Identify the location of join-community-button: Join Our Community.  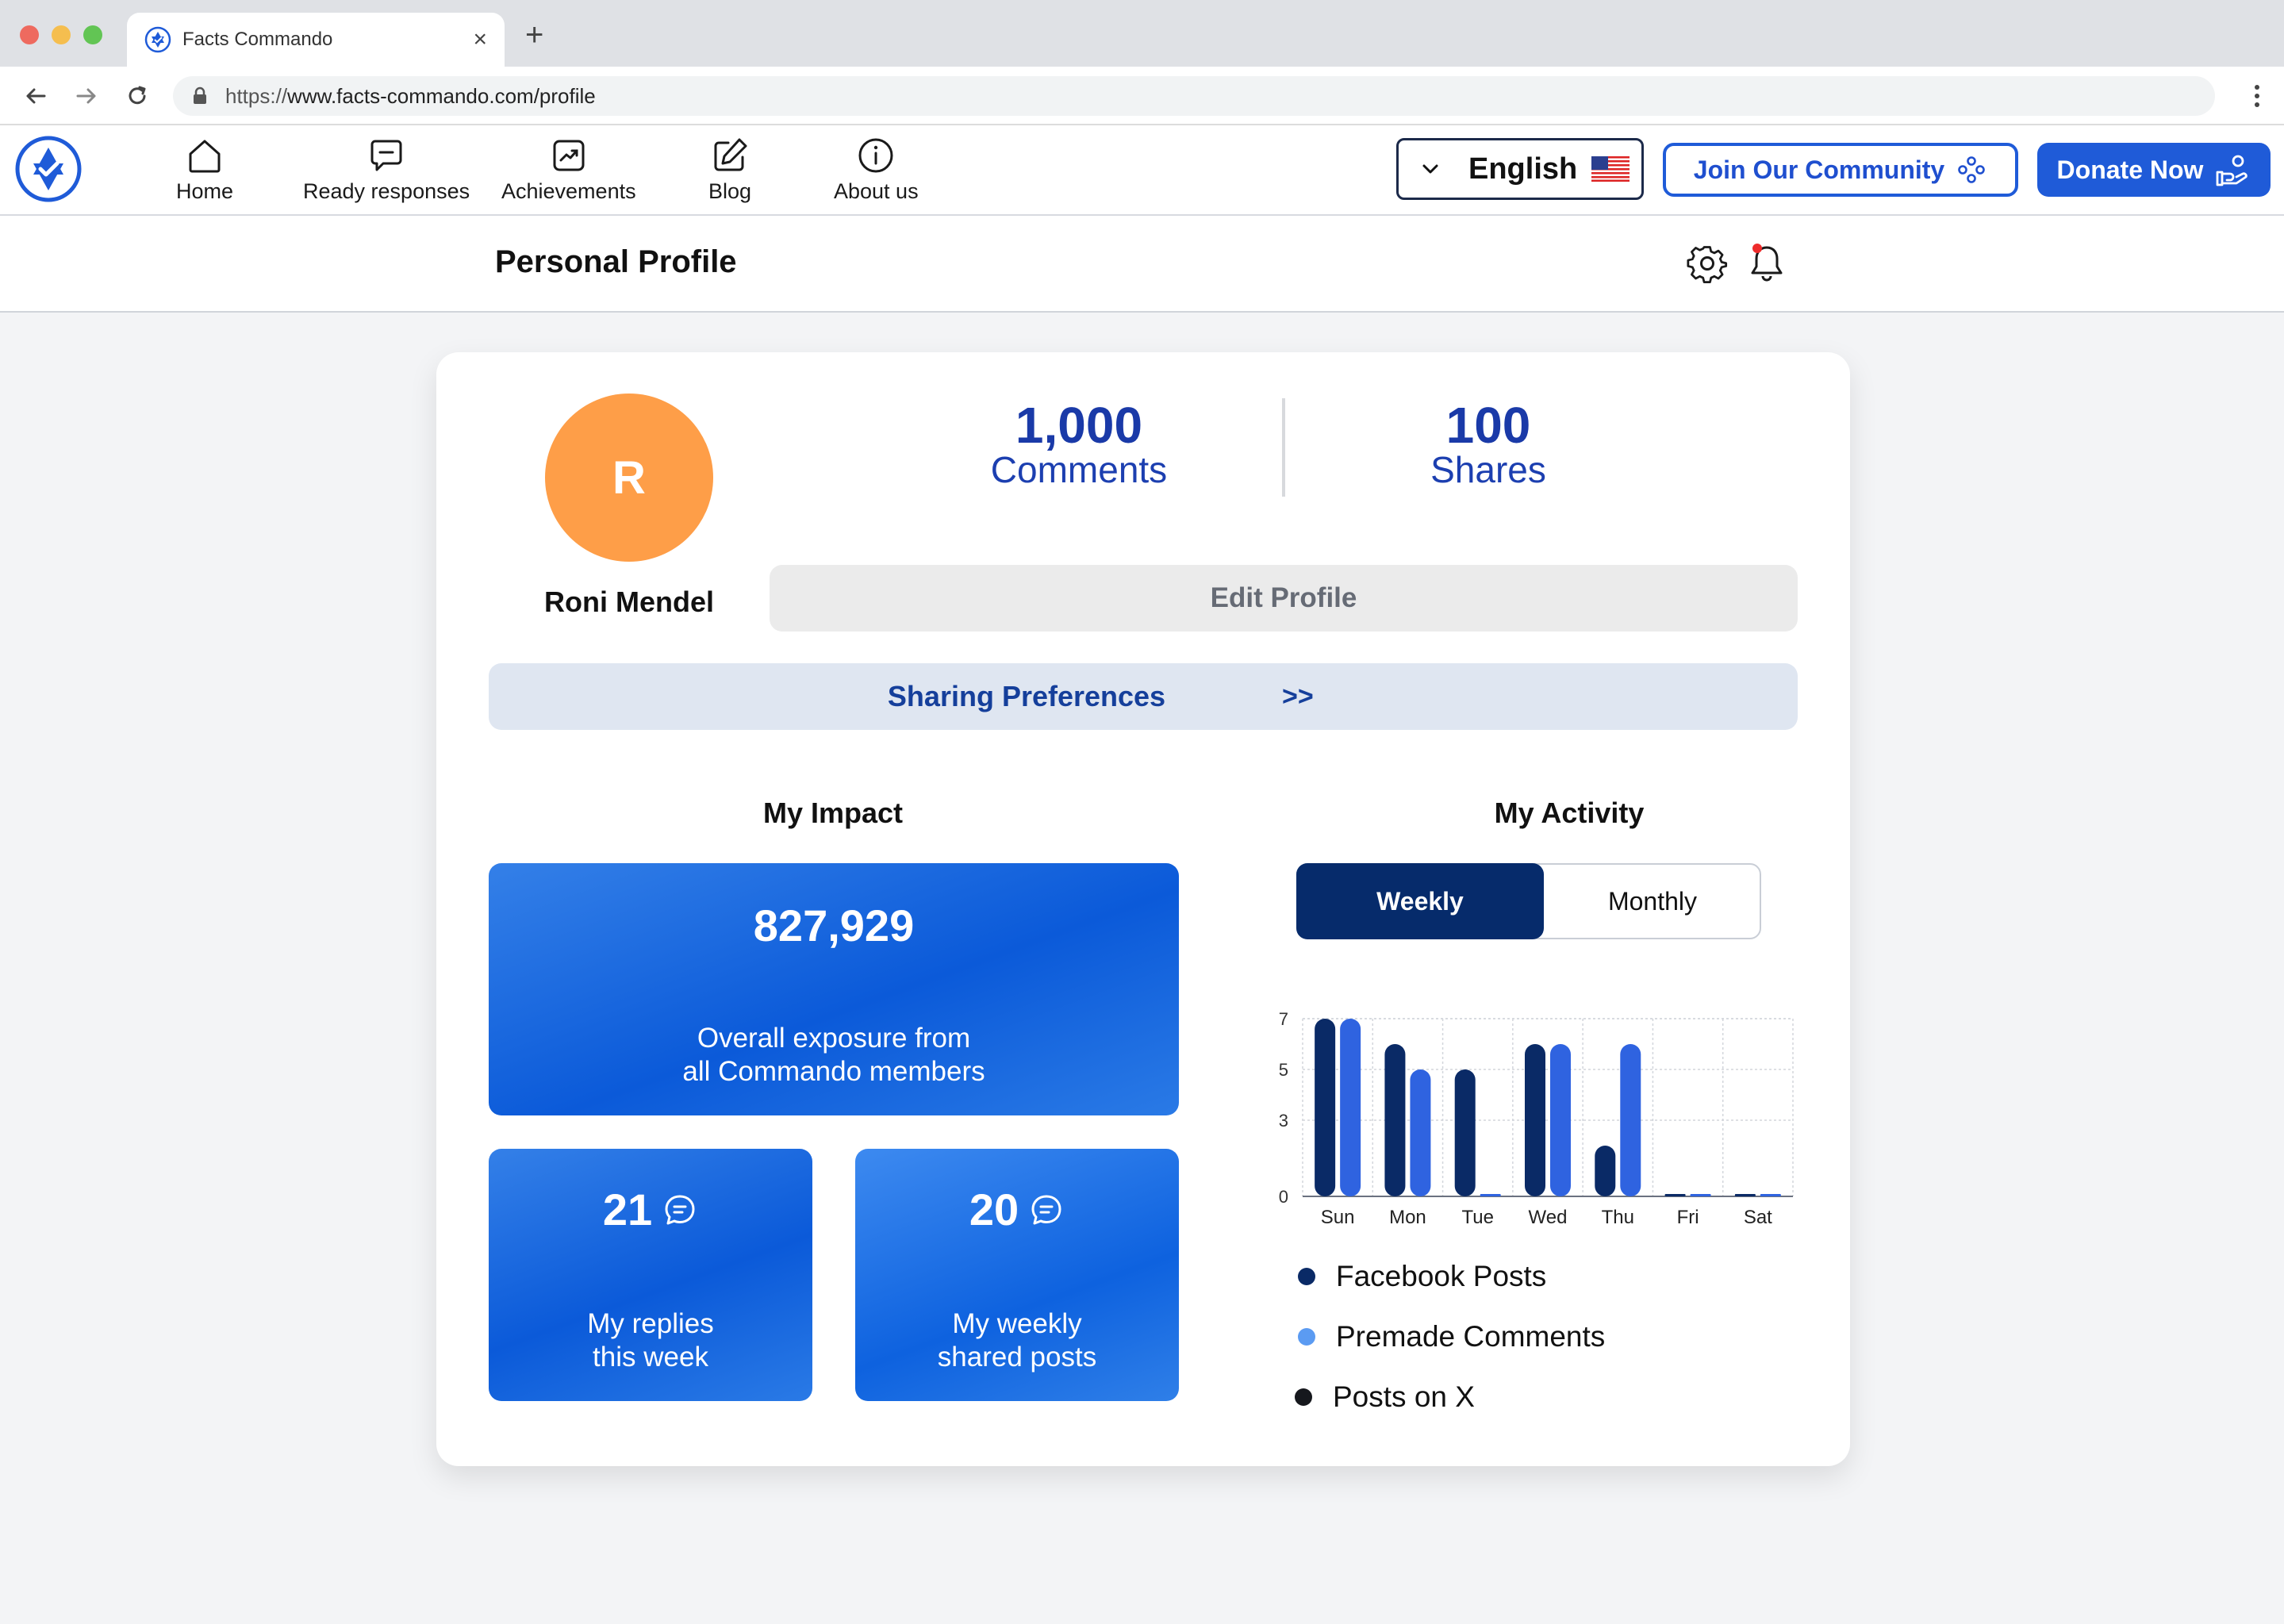
(1841, 170).